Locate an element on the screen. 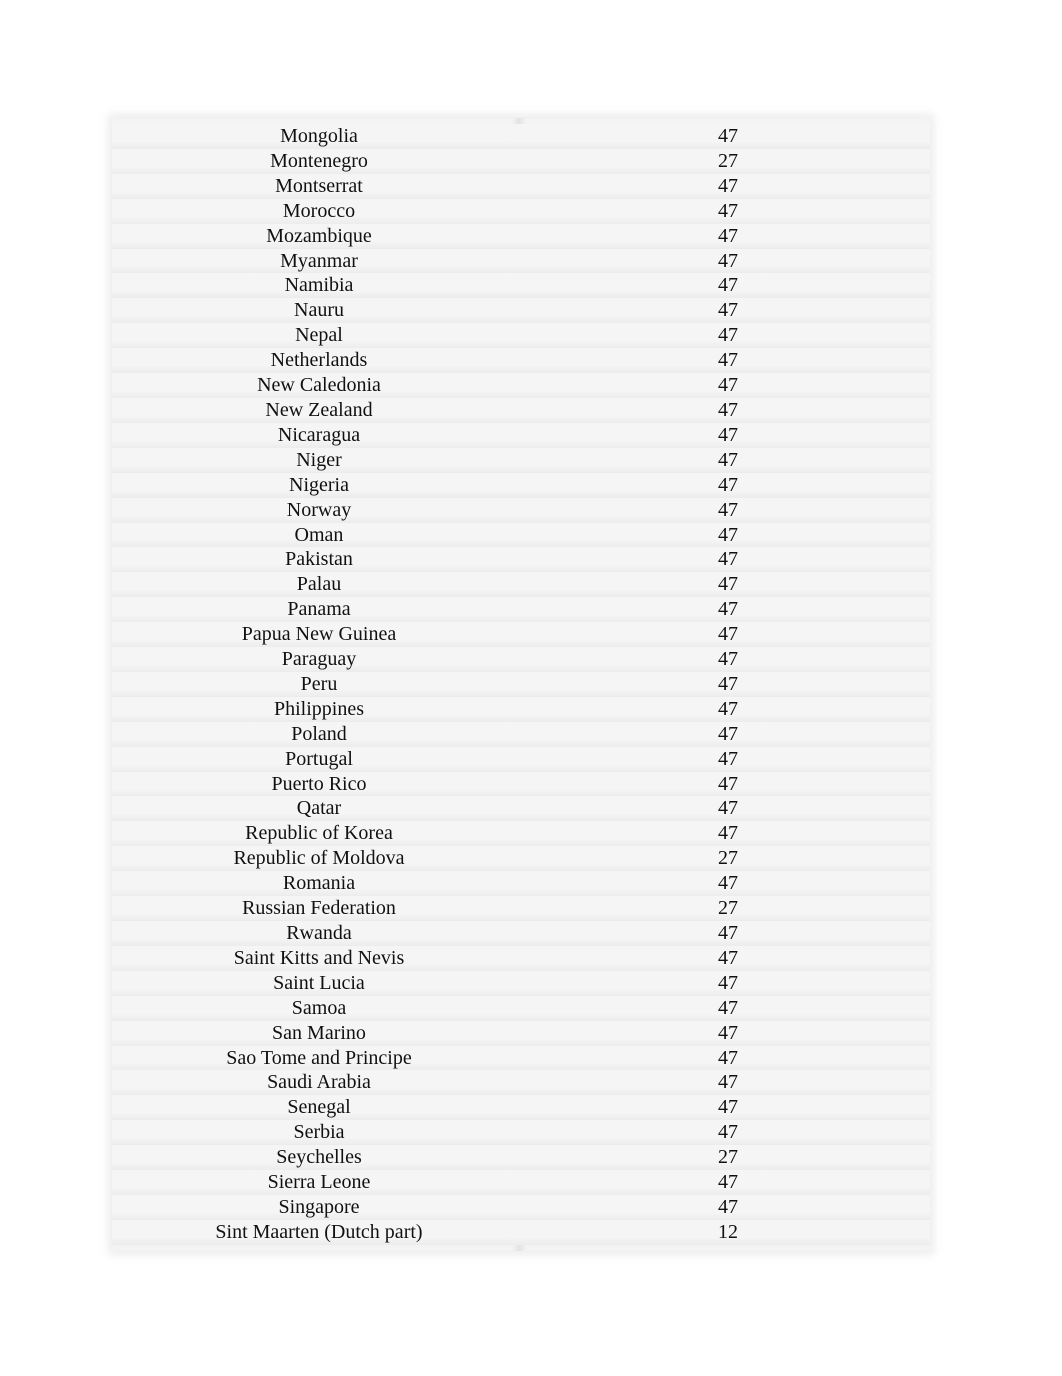 This screenshot has width=1062, height=1376. country-cell: Senegal is located at coordinates (319, 1108).